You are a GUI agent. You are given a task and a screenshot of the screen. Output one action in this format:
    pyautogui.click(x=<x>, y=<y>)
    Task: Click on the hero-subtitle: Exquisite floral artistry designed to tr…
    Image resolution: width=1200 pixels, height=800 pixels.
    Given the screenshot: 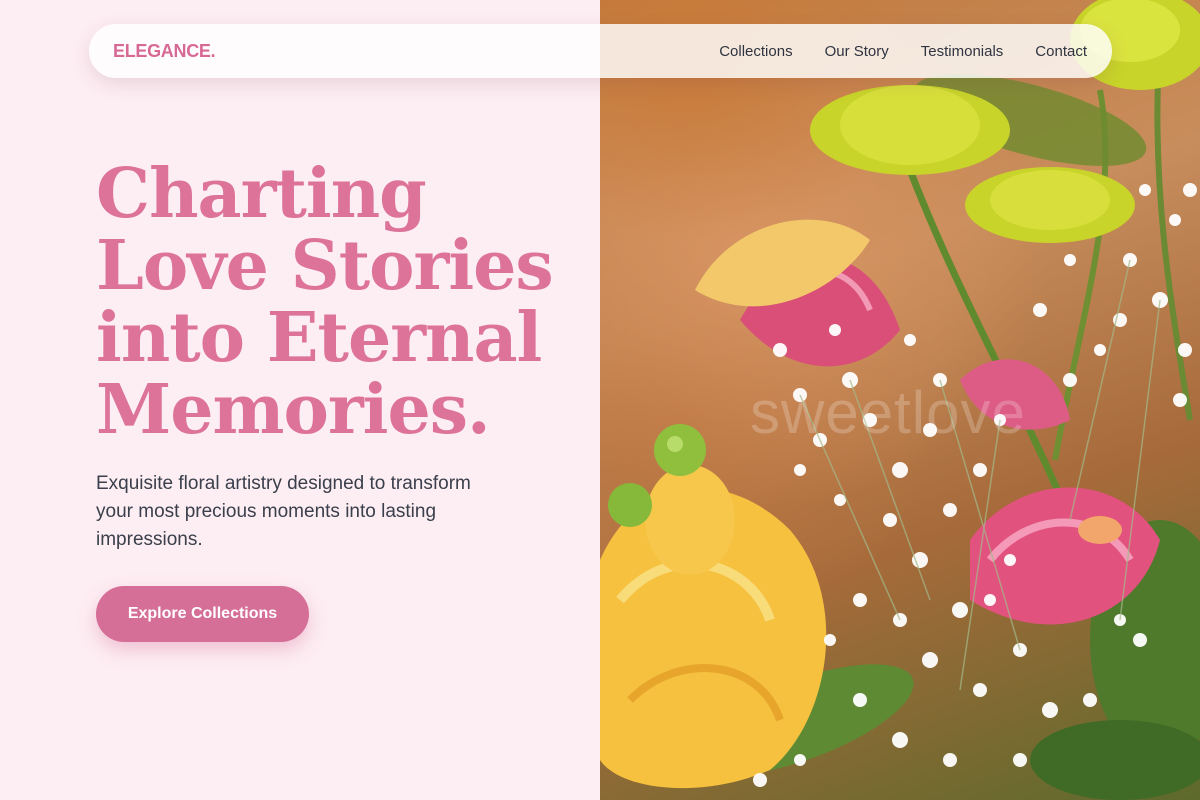 What is the action you would take?
    pyautogui.click(x=283, y=511)
    